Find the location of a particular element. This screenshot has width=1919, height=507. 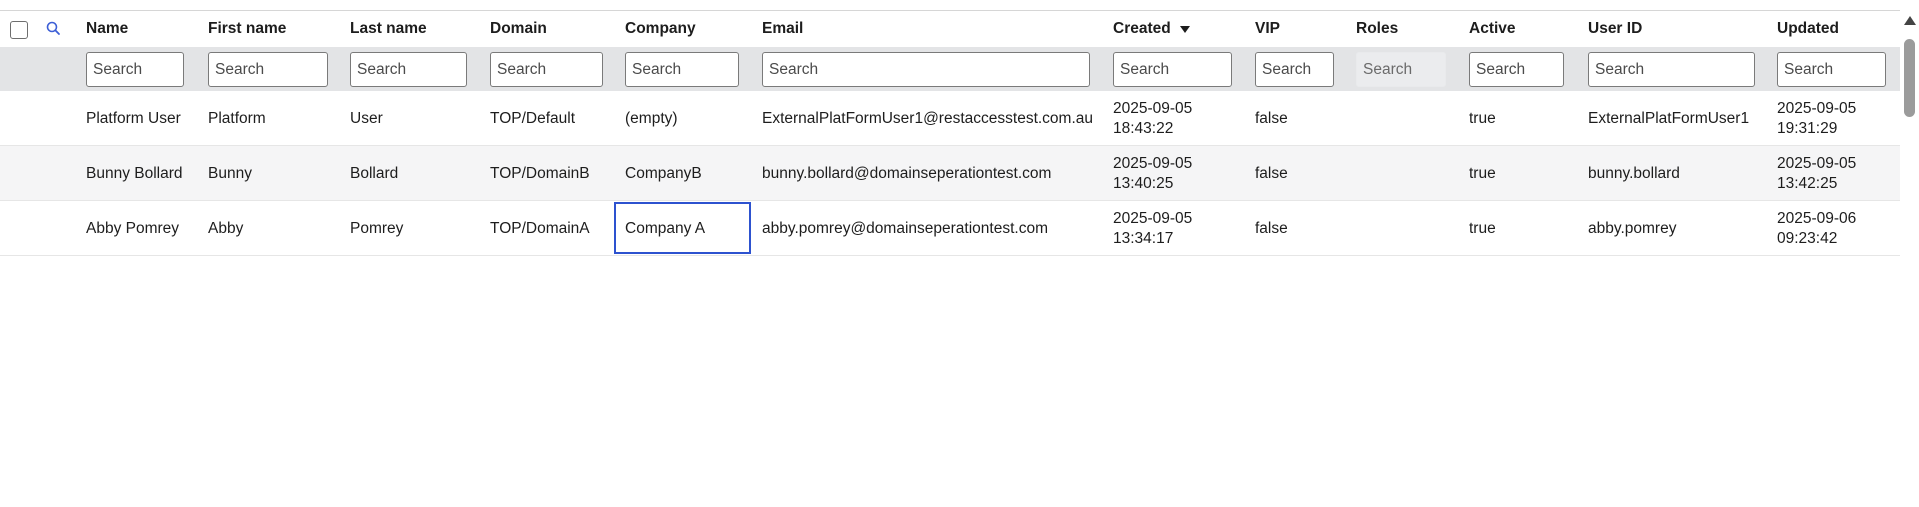

column-header-last-name: Last name is located at coordinates (388, 29).